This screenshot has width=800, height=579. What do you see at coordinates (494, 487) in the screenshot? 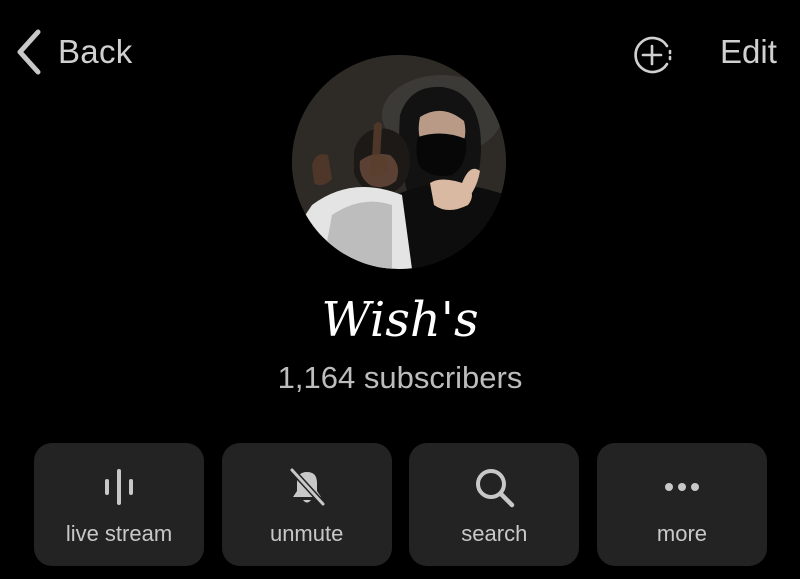
I see `search-icon` at bounding box center [494, 487].